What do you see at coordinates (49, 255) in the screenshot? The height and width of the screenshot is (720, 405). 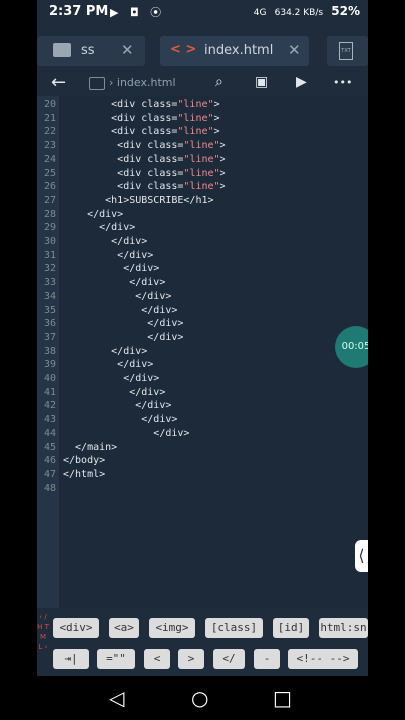 I see `line-number: 31` at bounding box center [49, 255].